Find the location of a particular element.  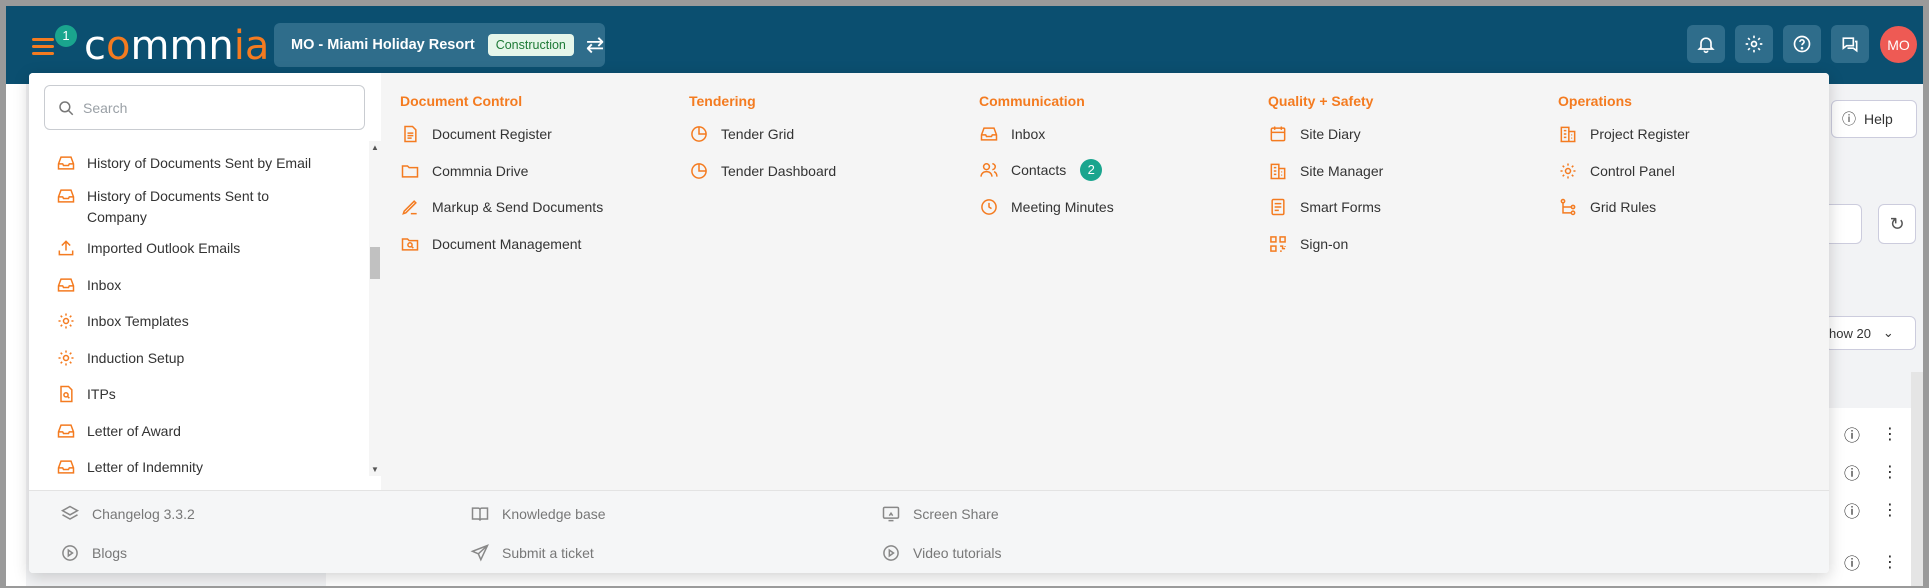

menu-item-tender-dashboard: Tender Dashboard is located at coordinates (762, 171).